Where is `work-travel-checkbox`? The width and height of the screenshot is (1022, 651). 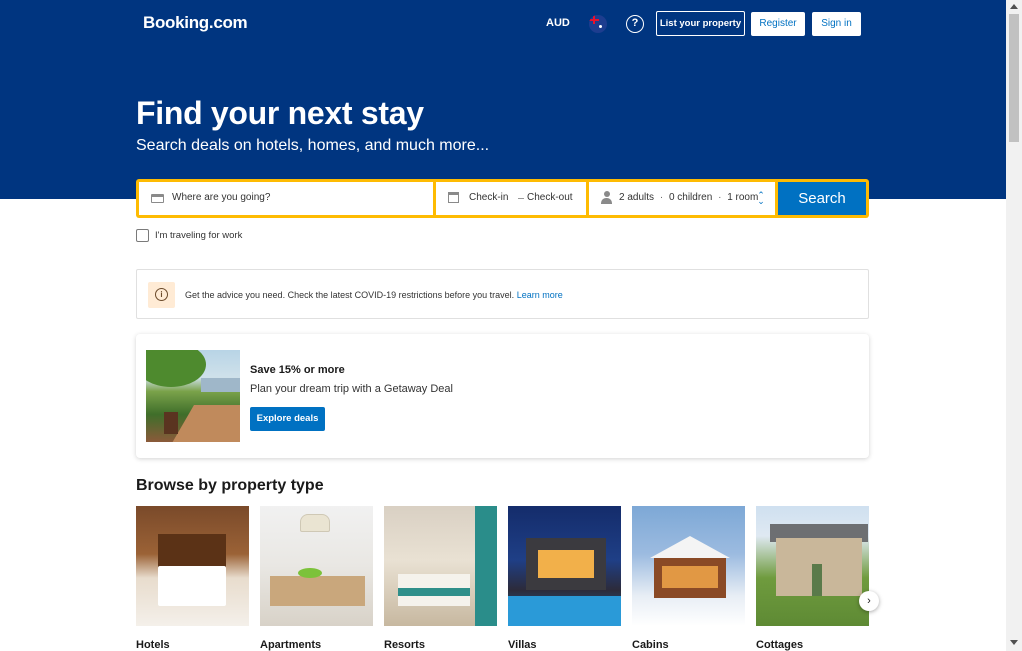 work-travel-checkbox is located at coordinates (142, 235).